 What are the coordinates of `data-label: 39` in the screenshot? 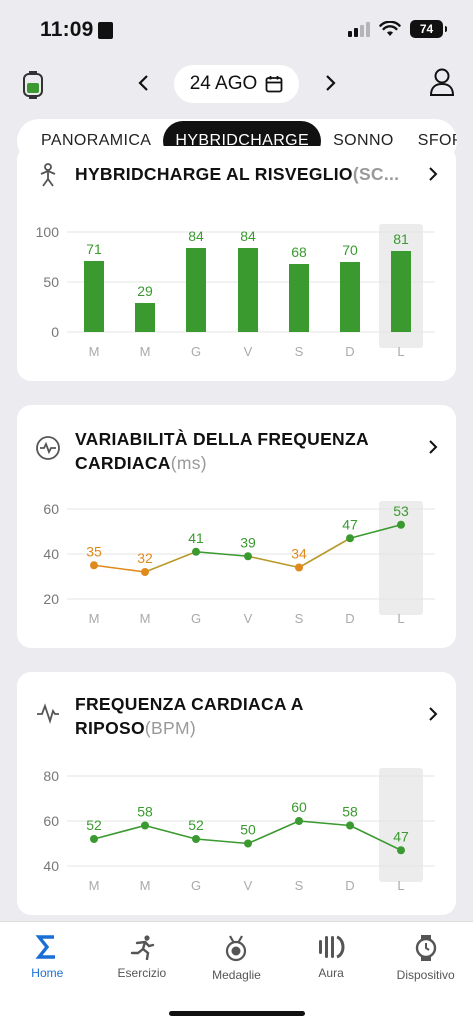 It's located at (248, 542).